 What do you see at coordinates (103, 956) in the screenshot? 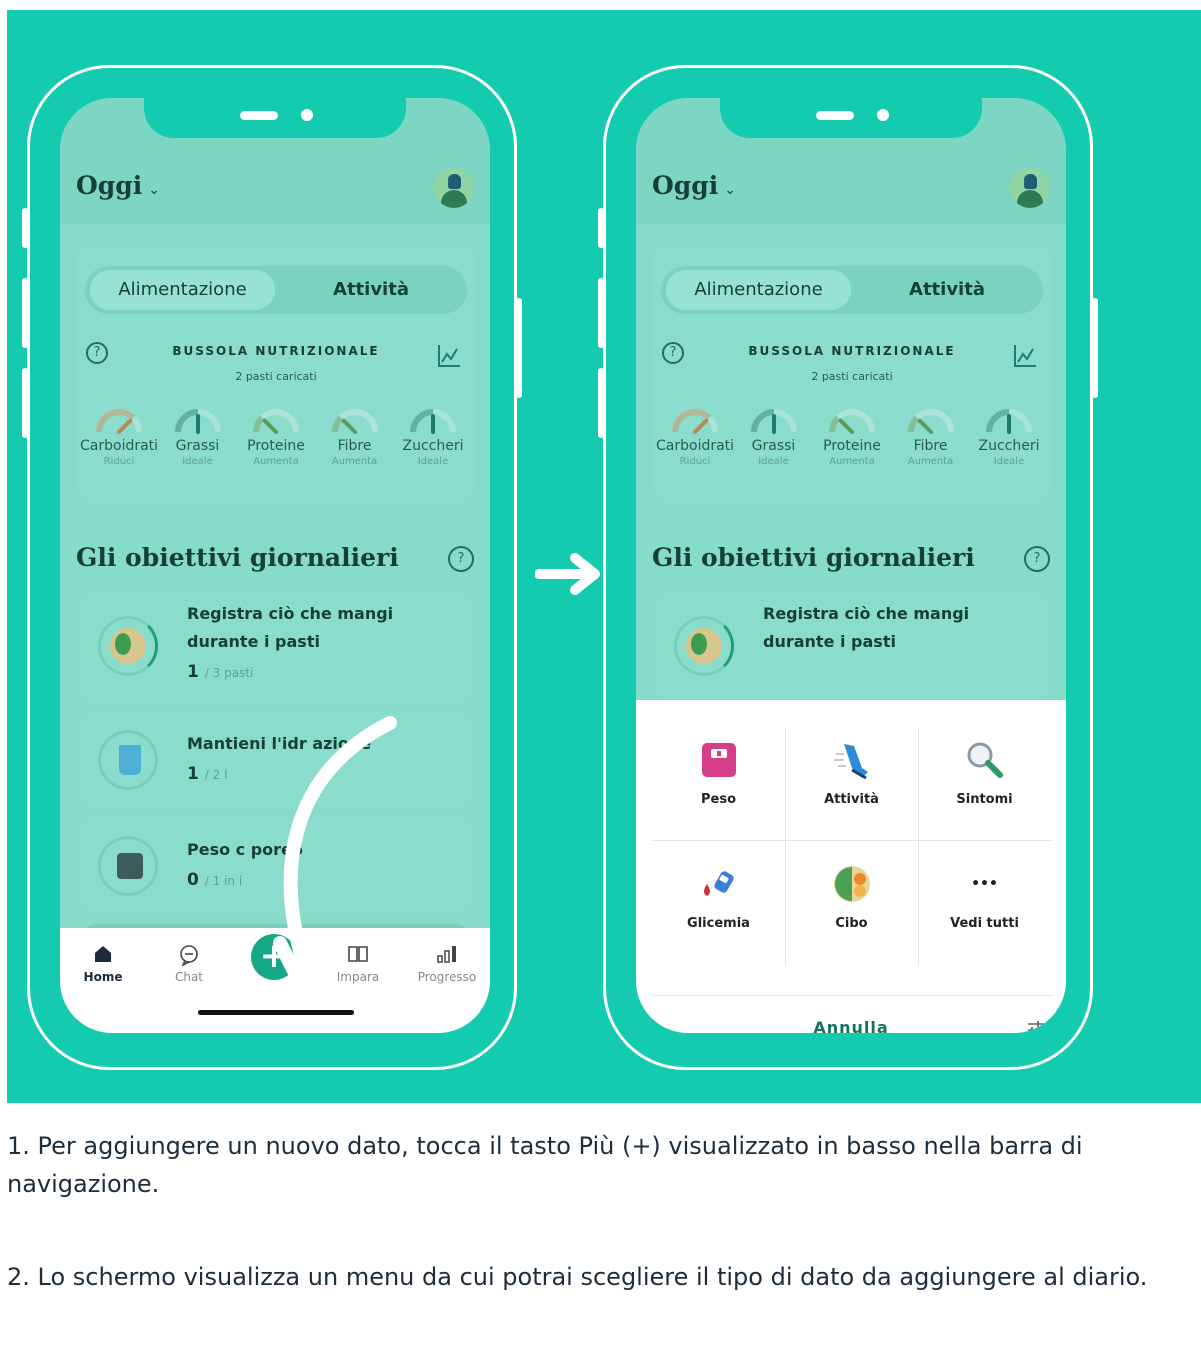
I see `home-icon` at bounding box center [103, 956].